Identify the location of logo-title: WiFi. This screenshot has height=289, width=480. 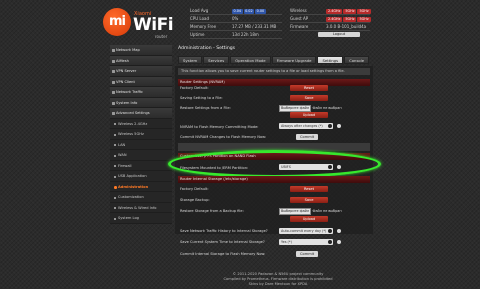
(153, 25).